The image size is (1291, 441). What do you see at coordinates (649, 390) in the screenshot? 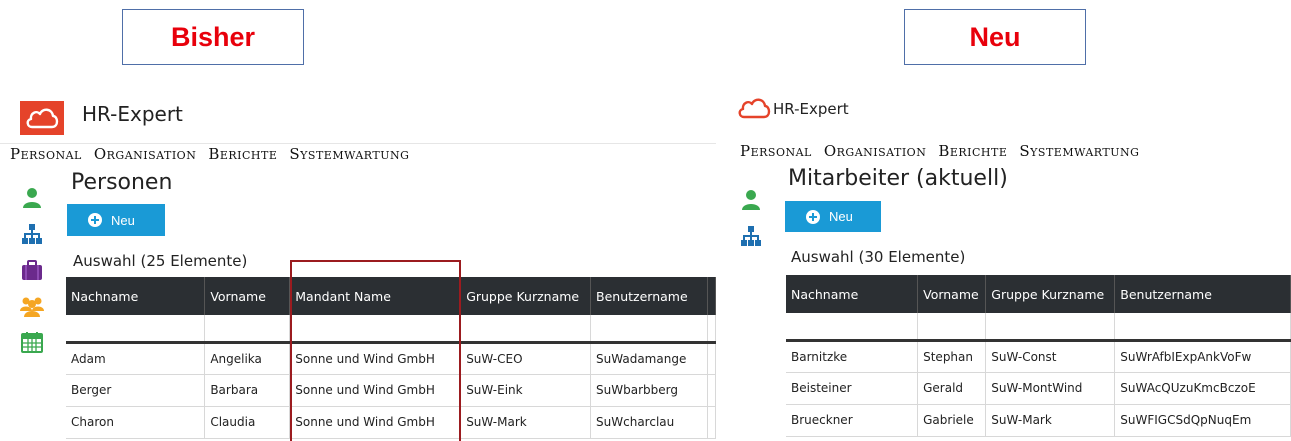
I see `cell-benutzername: SuWbarbberg` at bounding box center [649, 390].